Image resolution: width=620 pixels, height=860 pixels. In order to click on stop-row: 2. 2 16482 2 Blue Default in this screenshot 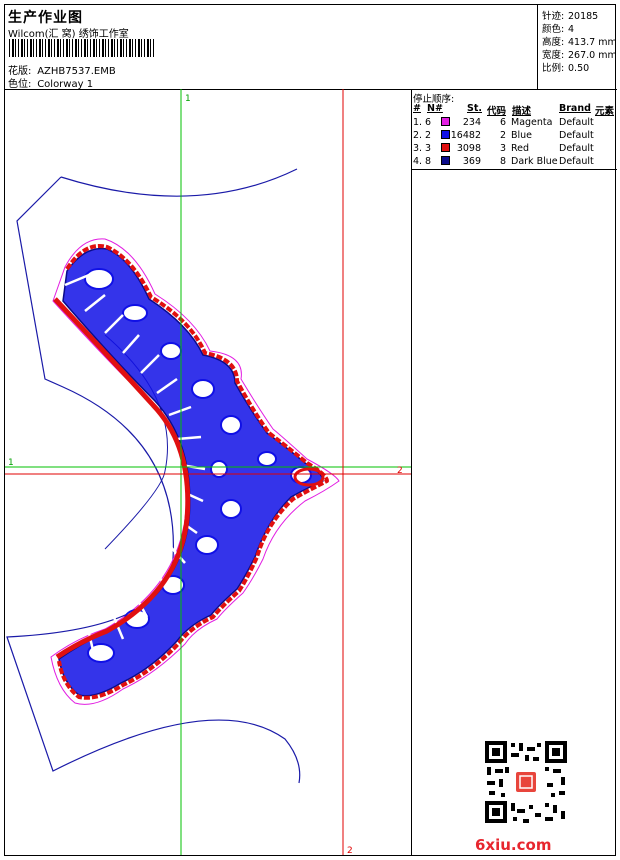, I will do `click(514, 136)`.